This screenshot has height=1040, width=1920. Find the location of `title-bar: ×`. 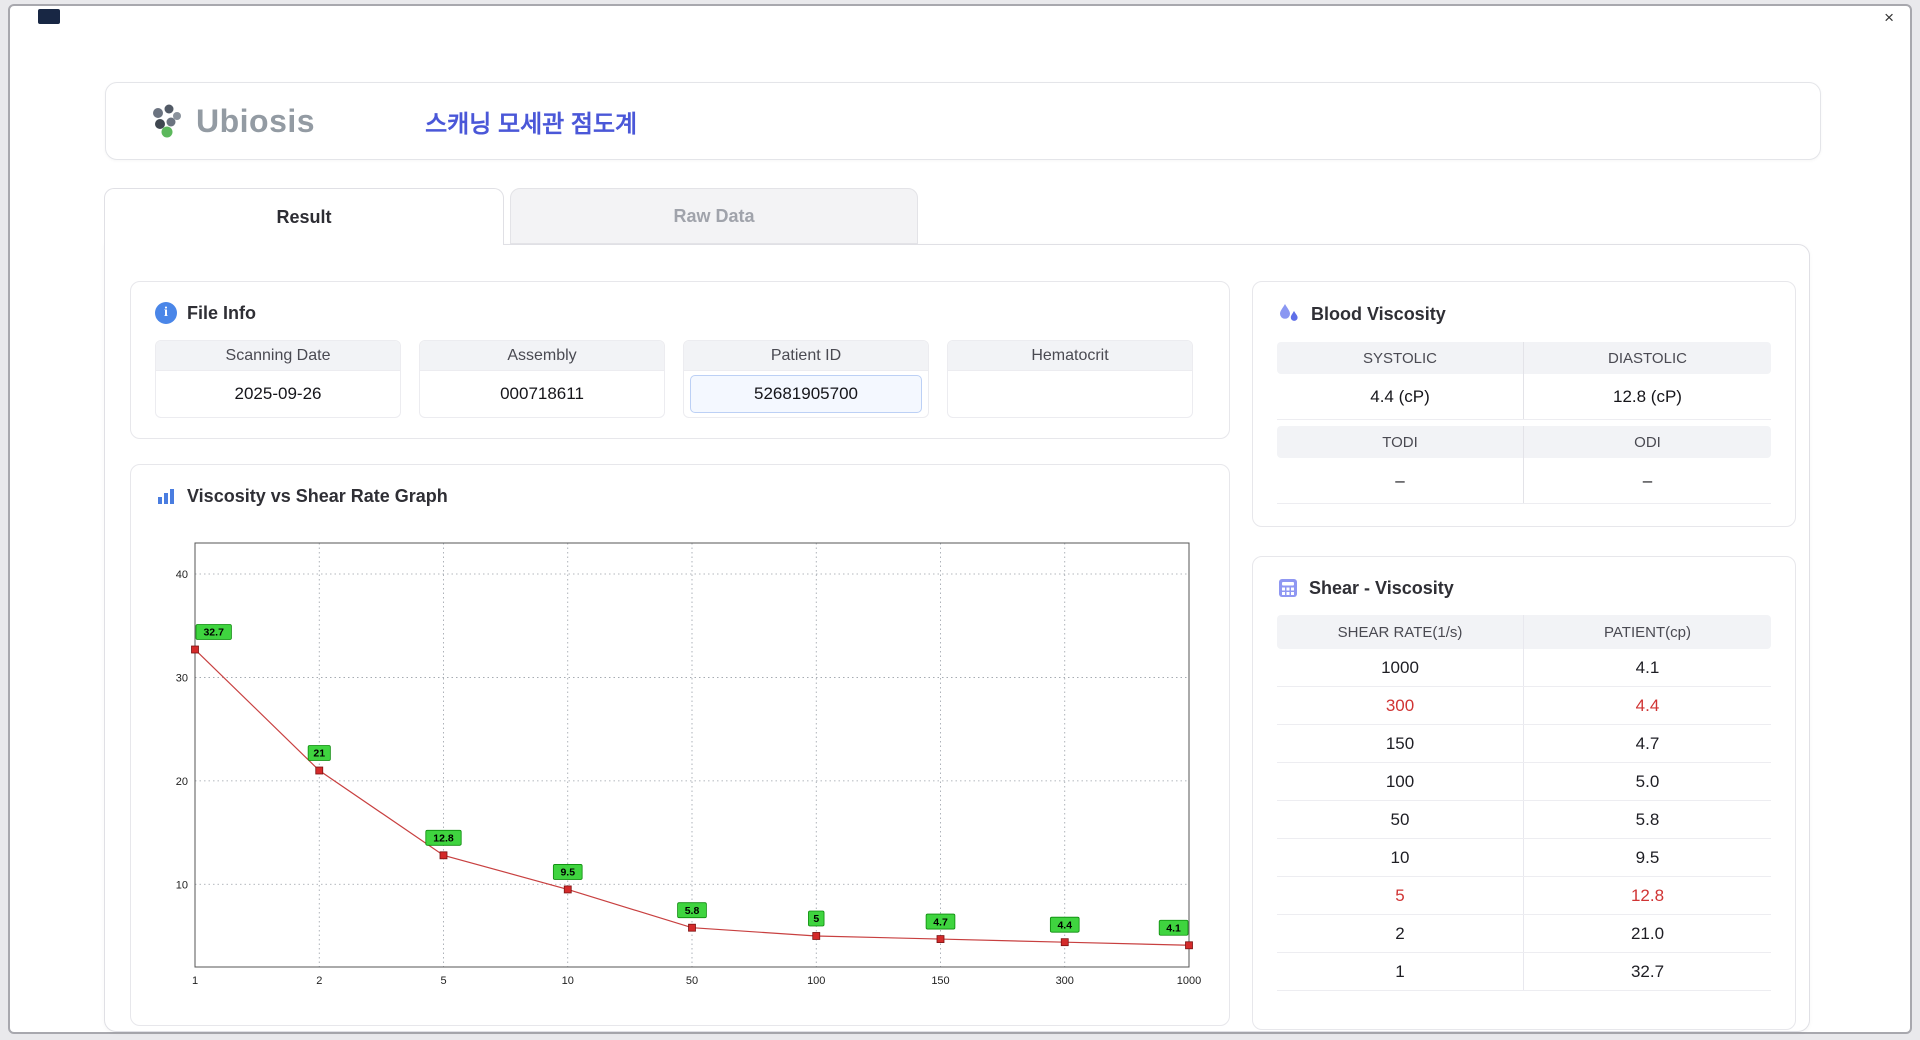

title-bar: × is located at coordinates (960, 19).